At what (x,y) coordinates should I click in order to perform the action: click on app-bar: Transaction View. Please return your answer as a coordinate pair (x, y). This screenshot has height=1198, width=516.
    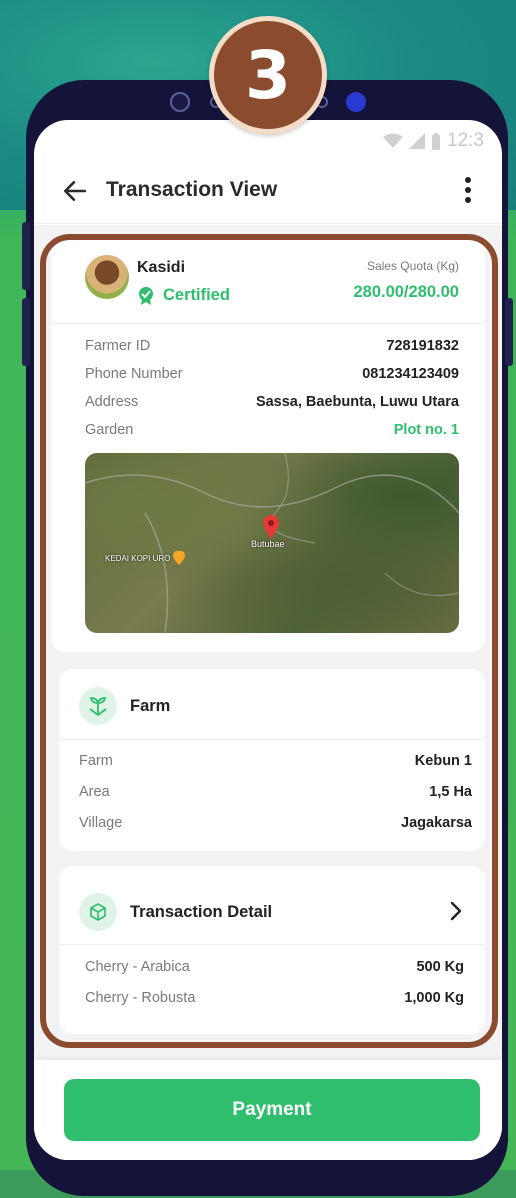
    Looking at the image, I should click on (268, 192).